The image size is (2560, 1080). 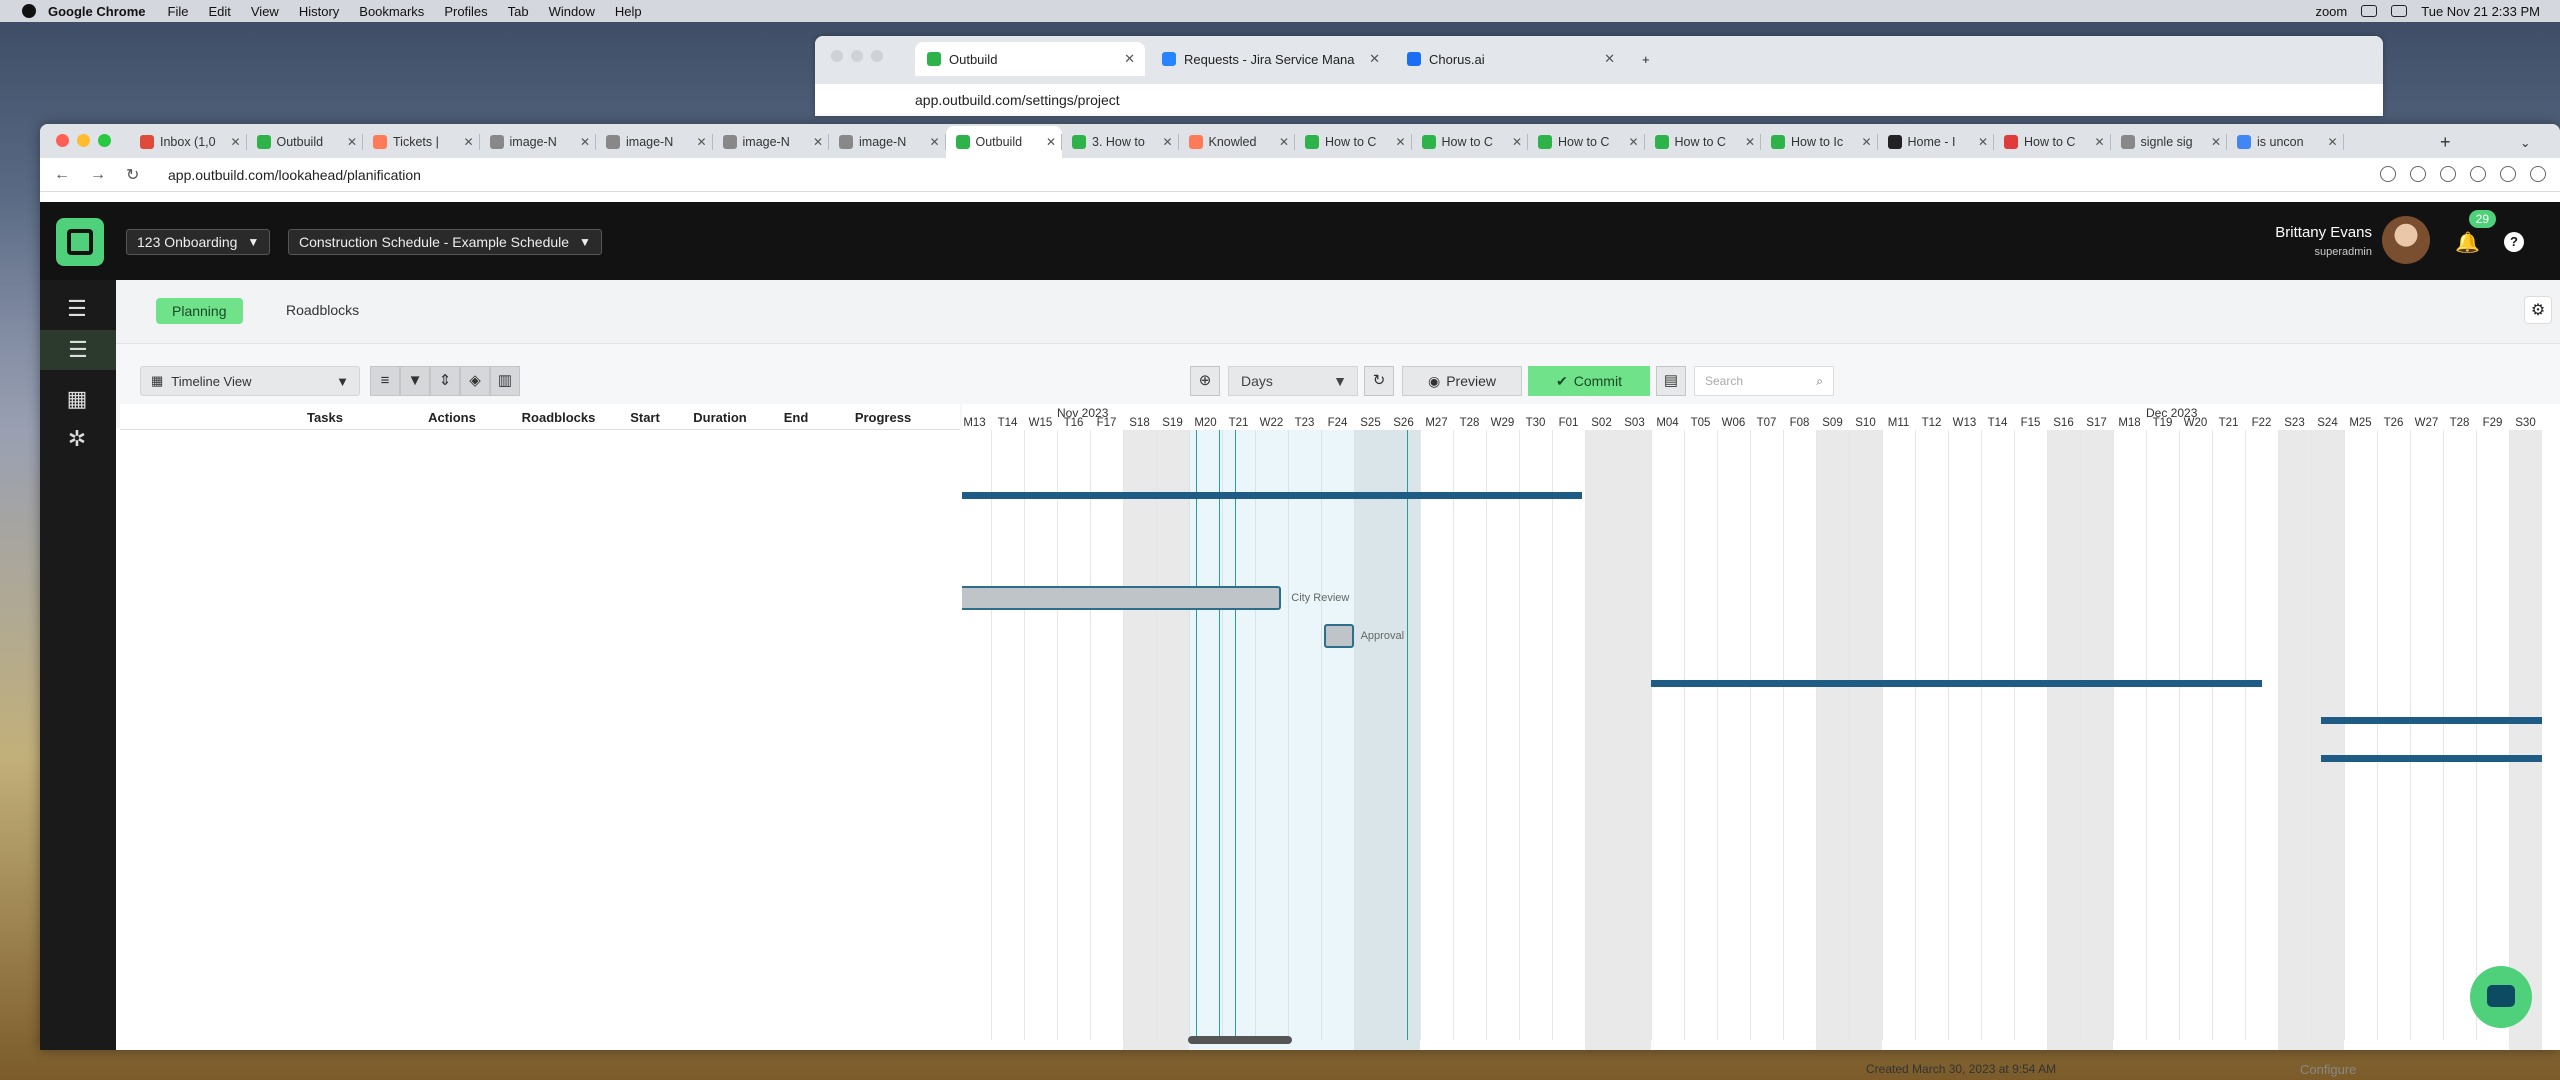 What do you see at coordinates (2514, 242) in the screenshot?
I see `help-icon: ?` at bounding box center [2514, 242].